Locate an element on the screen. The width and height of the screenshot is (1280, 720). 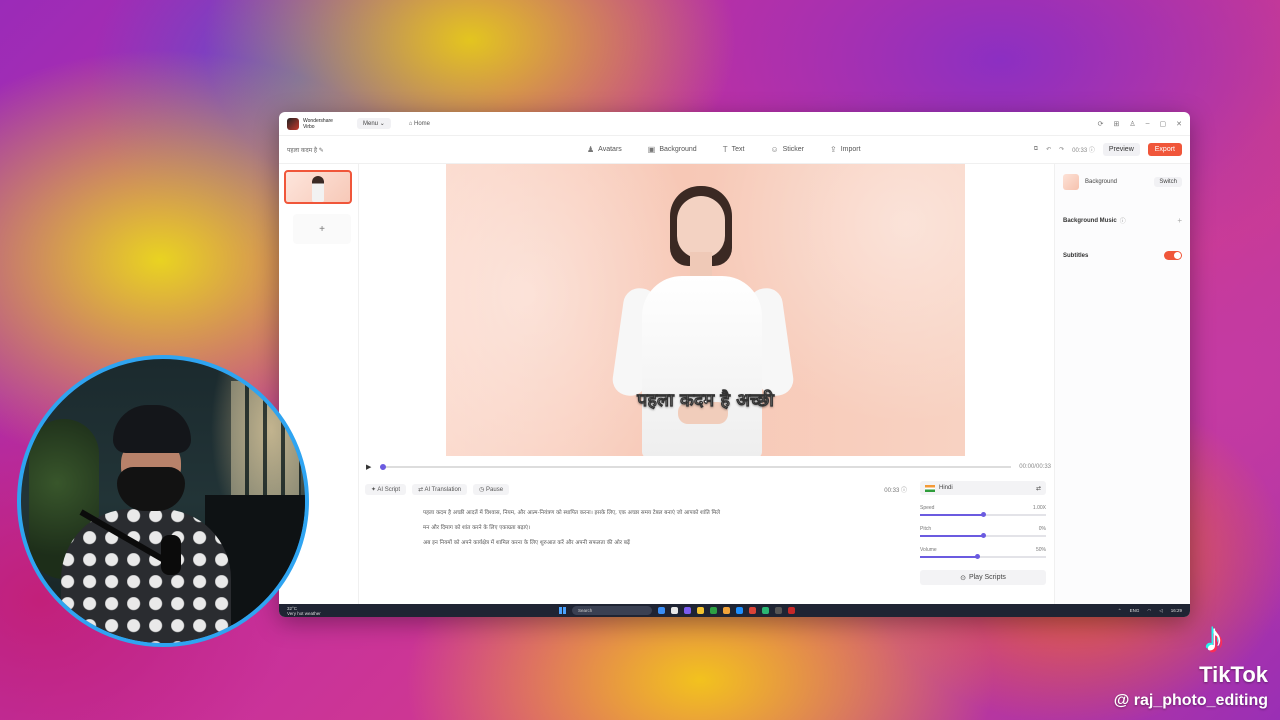
playback-timeline: ▶ 00:00/00:33 is located at coordinates (708, 467).